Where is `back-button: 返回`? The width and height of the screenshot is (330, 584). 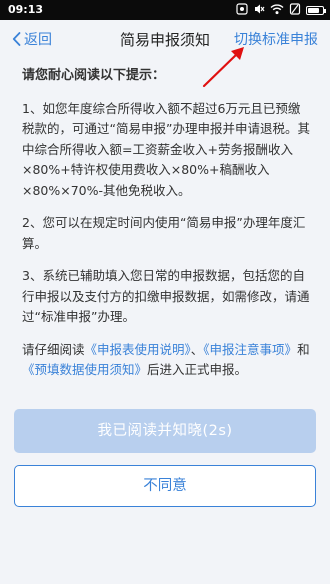 back-button: 返回 is located at coordinates (32, 39).